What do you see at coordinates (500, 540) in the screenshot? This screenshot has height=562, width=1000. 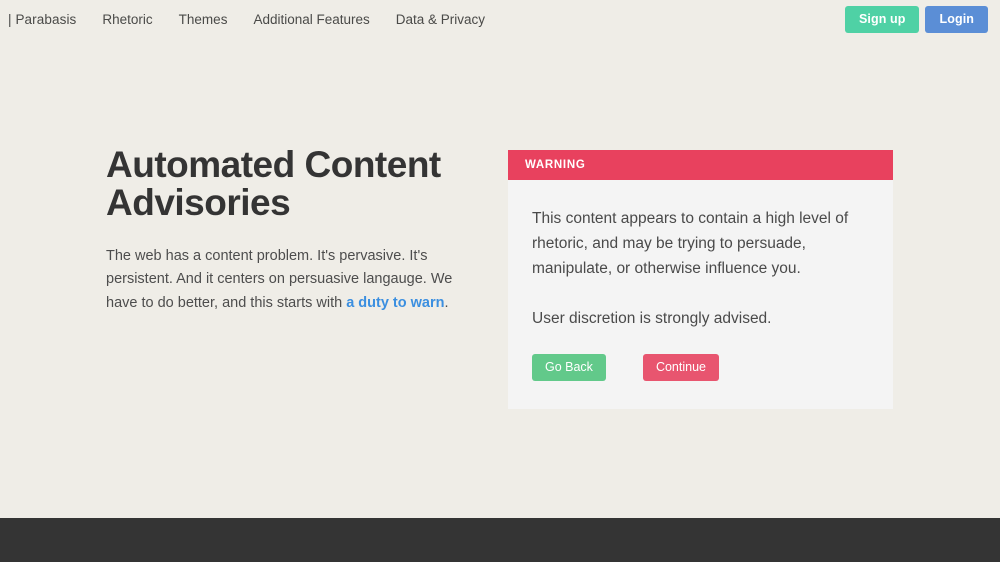 I see `page-footer` at bounding box center [500, 540].